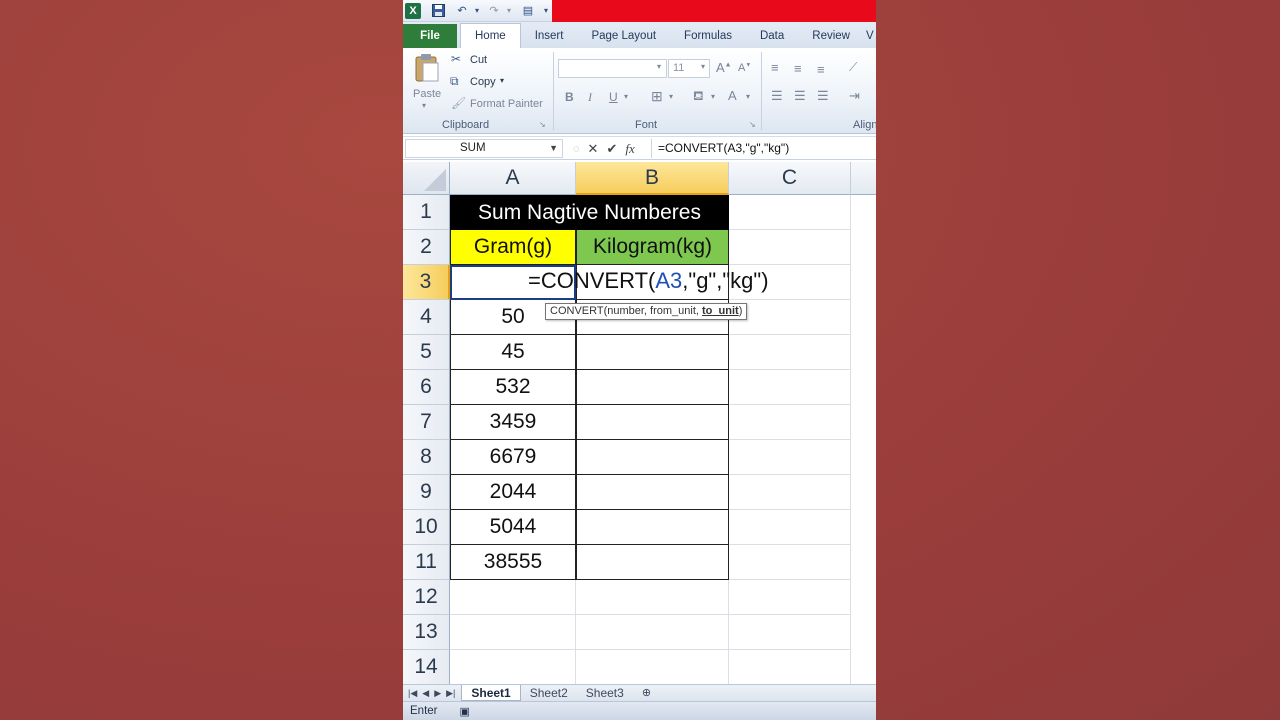 This screenshot has height=720, width=1280. I want to click on cell-b5, so click(652, 352).